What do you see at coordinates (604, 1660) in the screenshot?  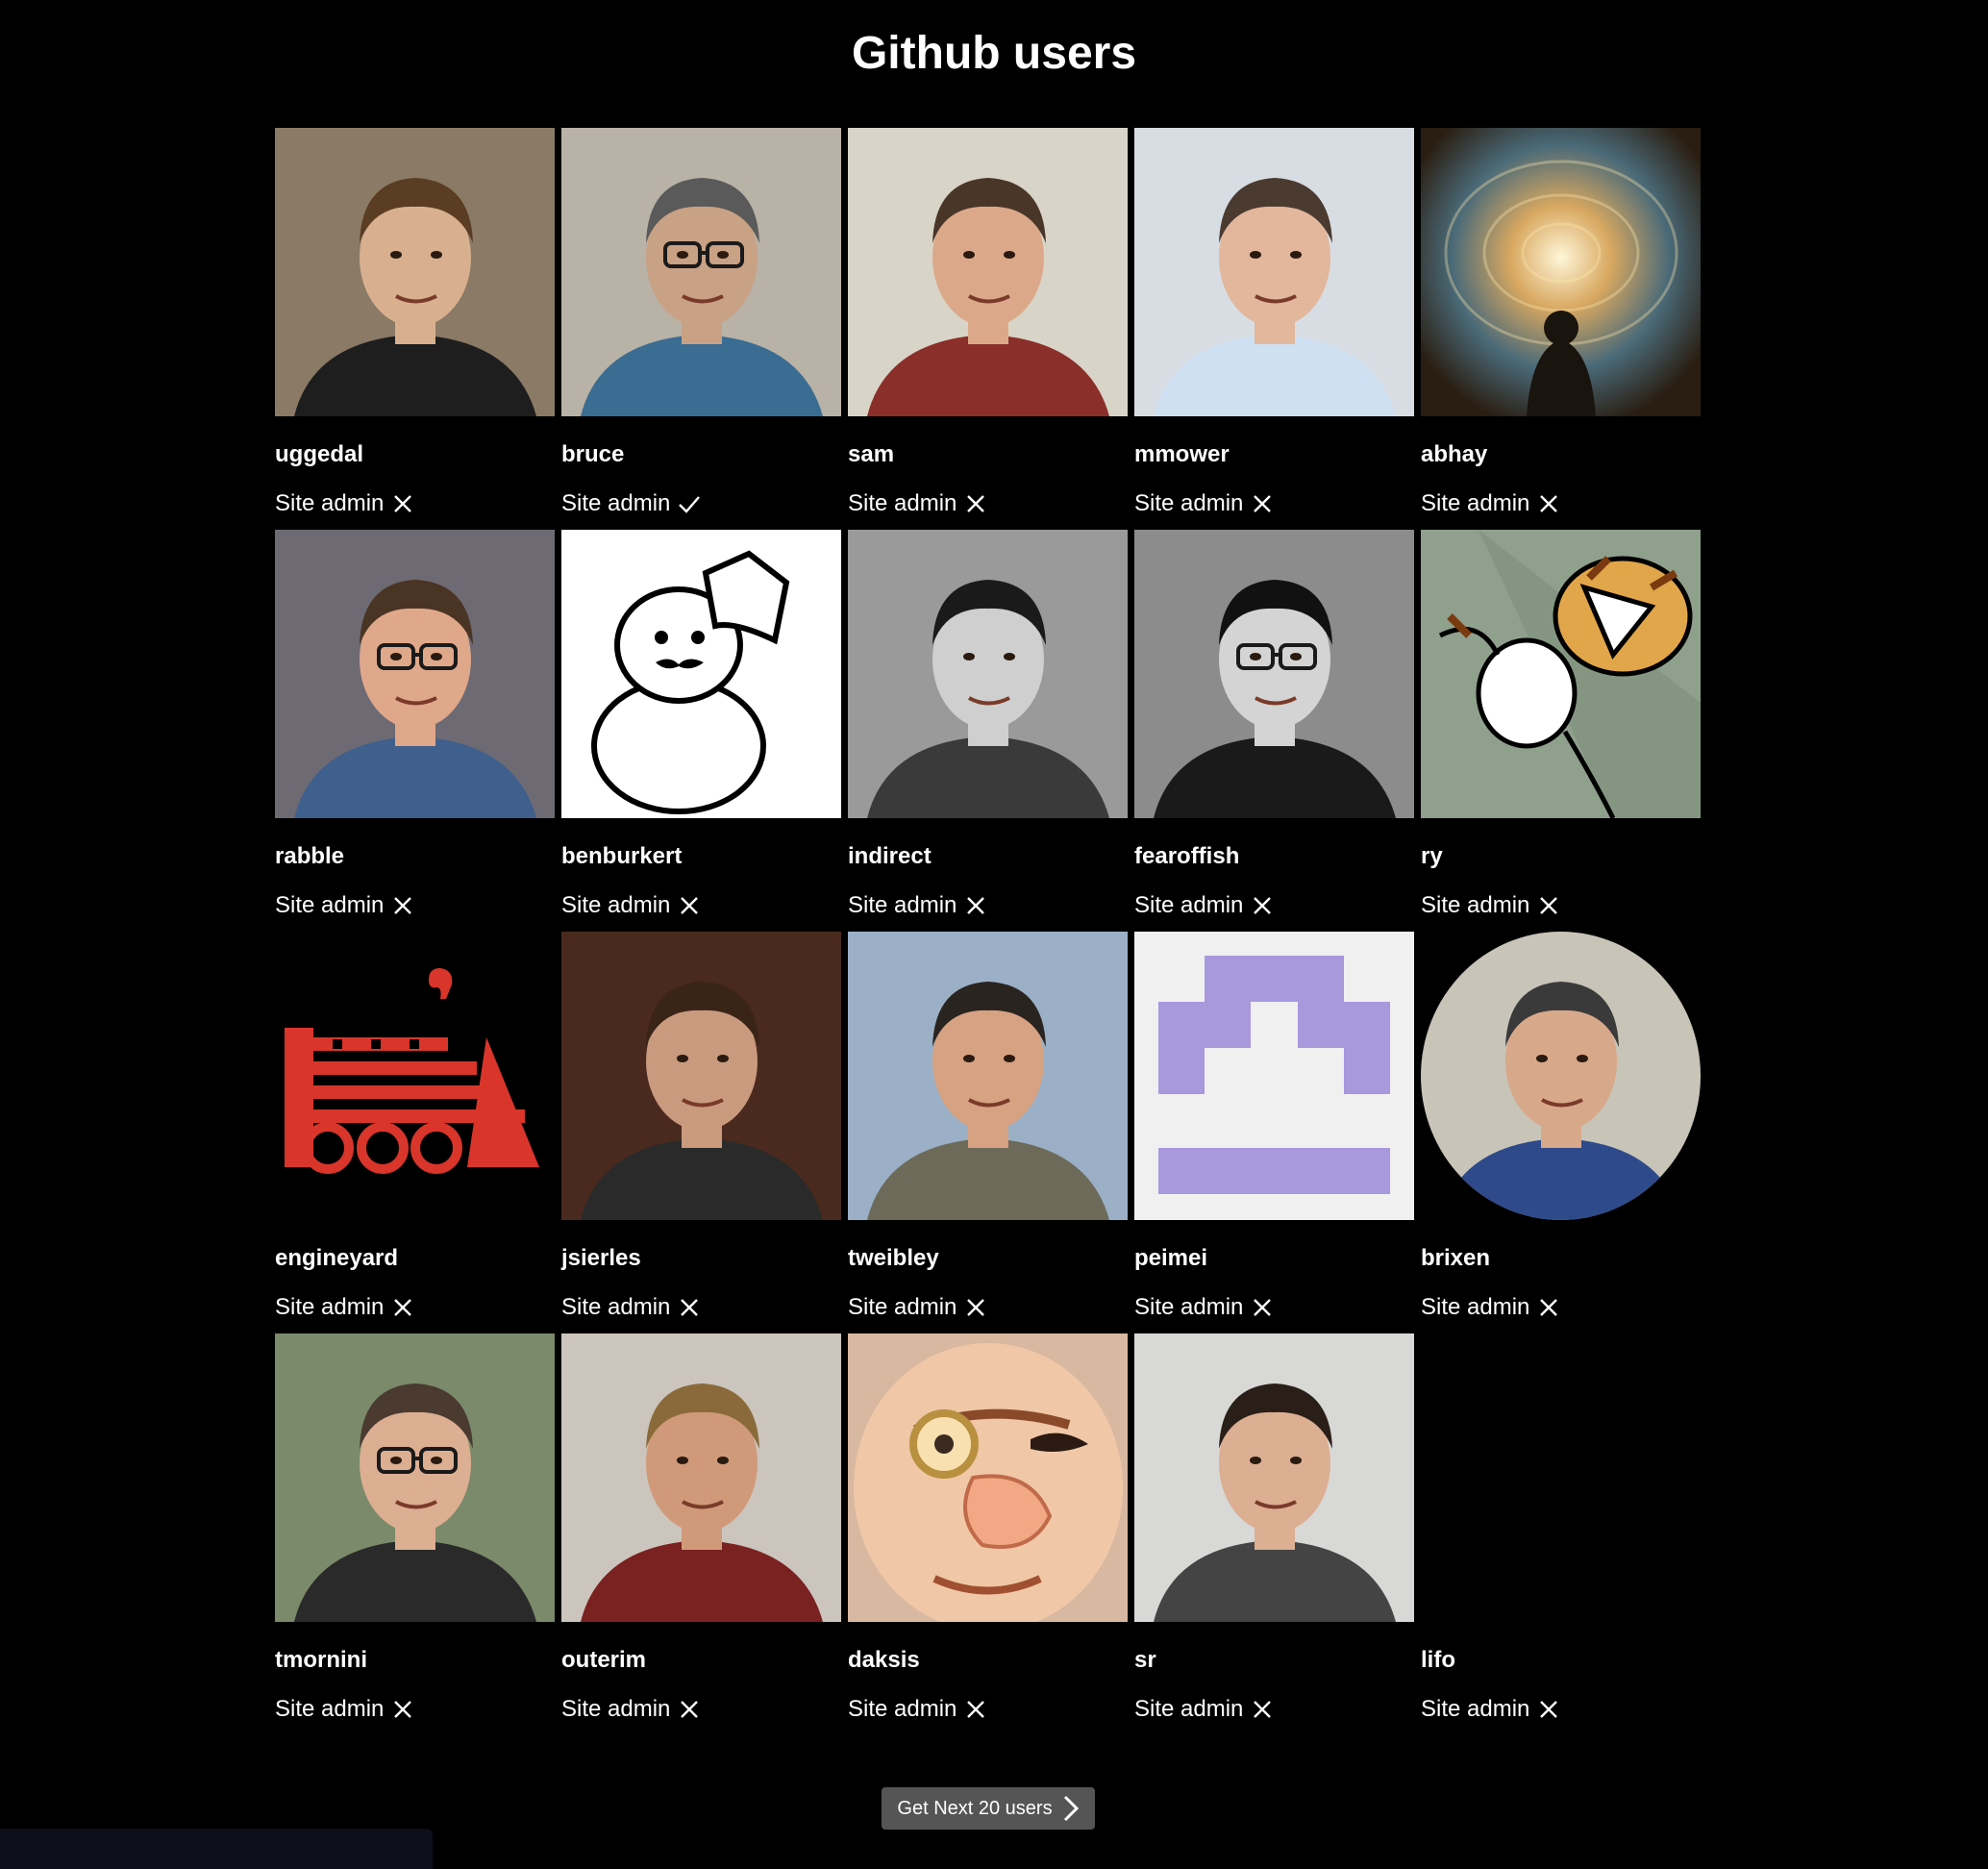 I see `user-login: outerim` at bounding box center [604, 1660].